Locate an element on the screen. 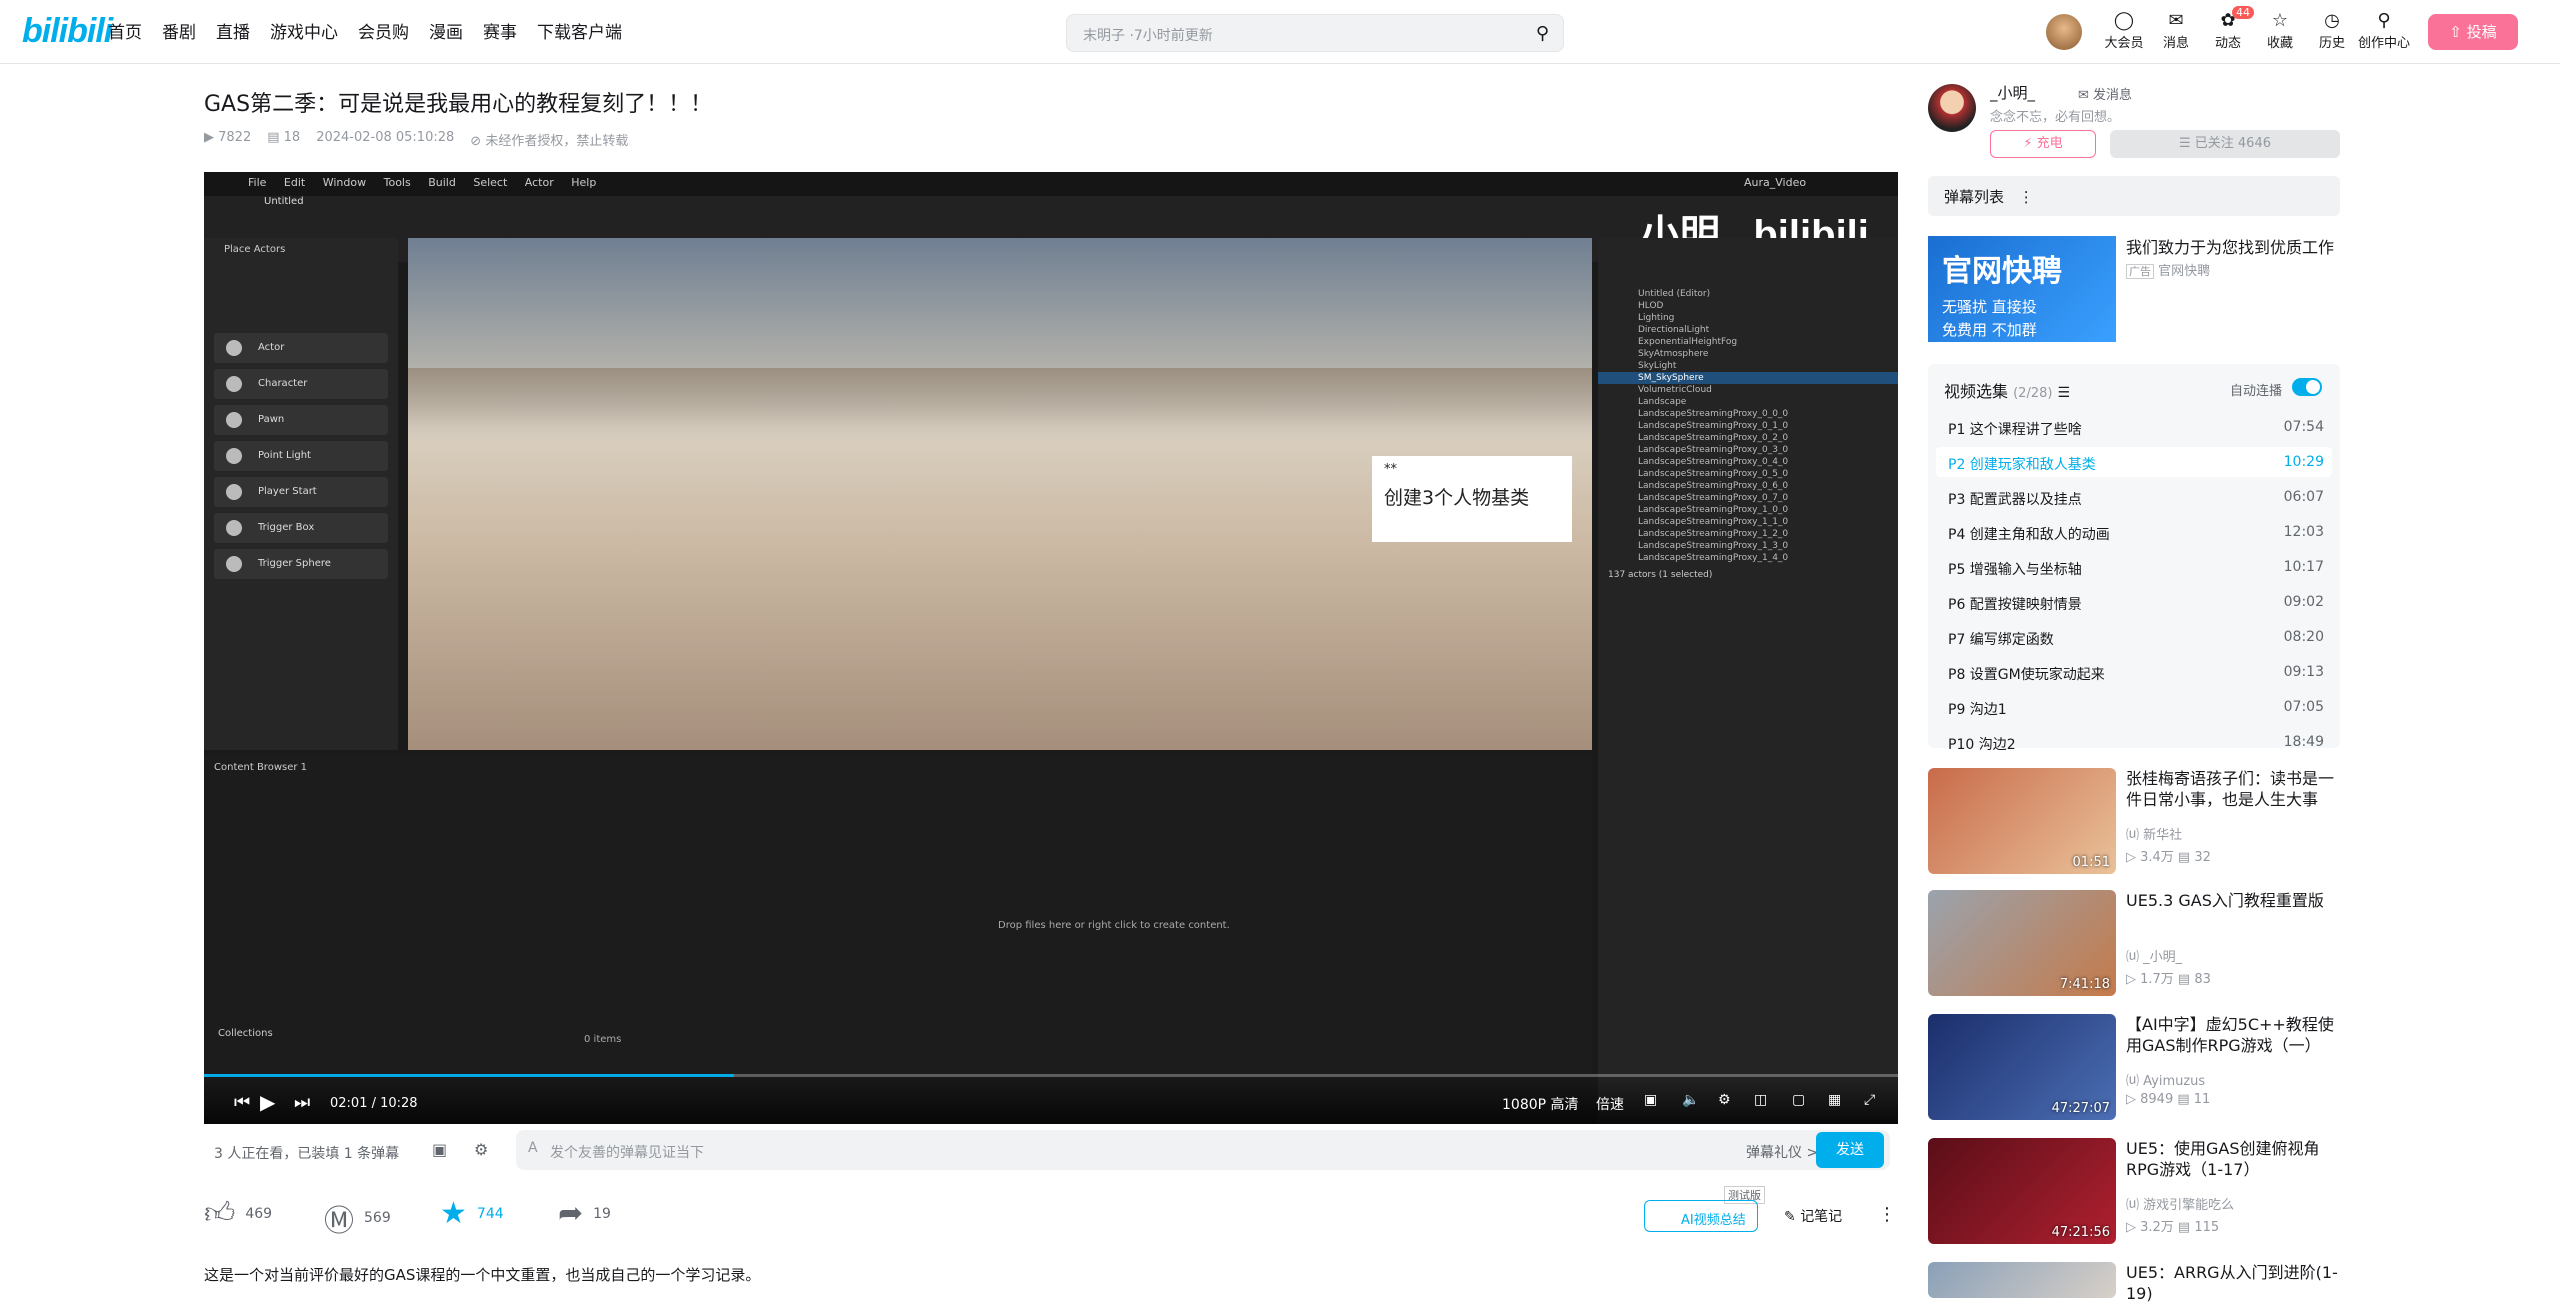  send-message-link: ✉ 发消息 is located at coordinates (2105, 93).